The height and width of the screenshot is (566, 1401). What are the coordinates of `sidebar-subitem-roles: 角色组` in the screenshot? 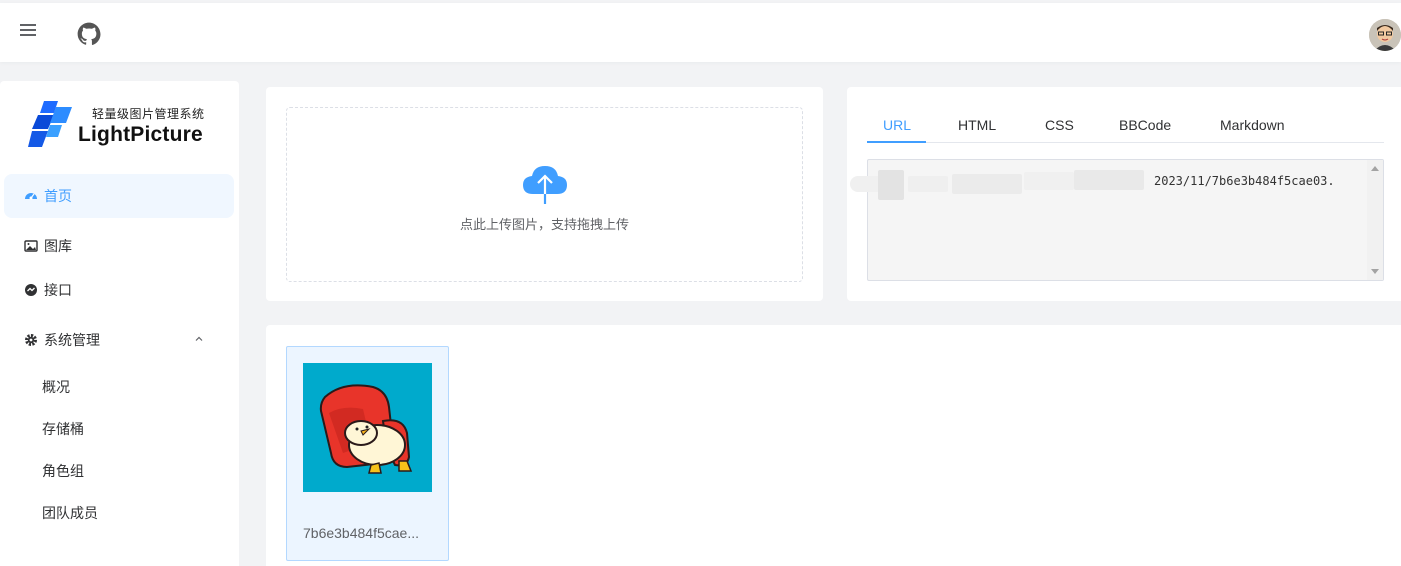 It's located at (63, 471).